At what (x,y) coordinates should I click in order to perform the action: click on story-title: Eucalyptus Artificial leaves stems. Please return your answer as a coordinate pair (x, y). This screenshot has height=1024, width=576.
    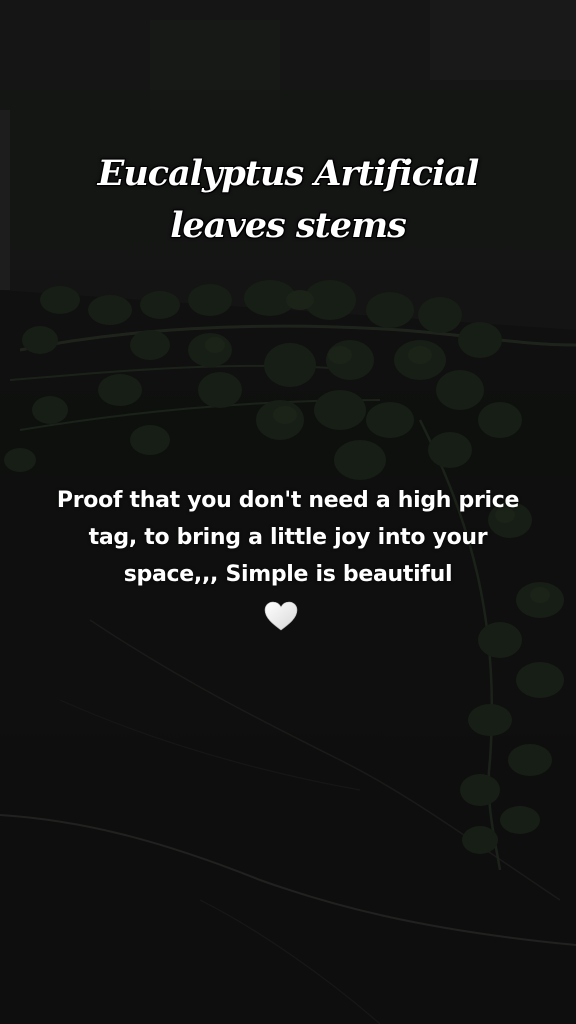
    Looking at the image, I should click on (288, 199).